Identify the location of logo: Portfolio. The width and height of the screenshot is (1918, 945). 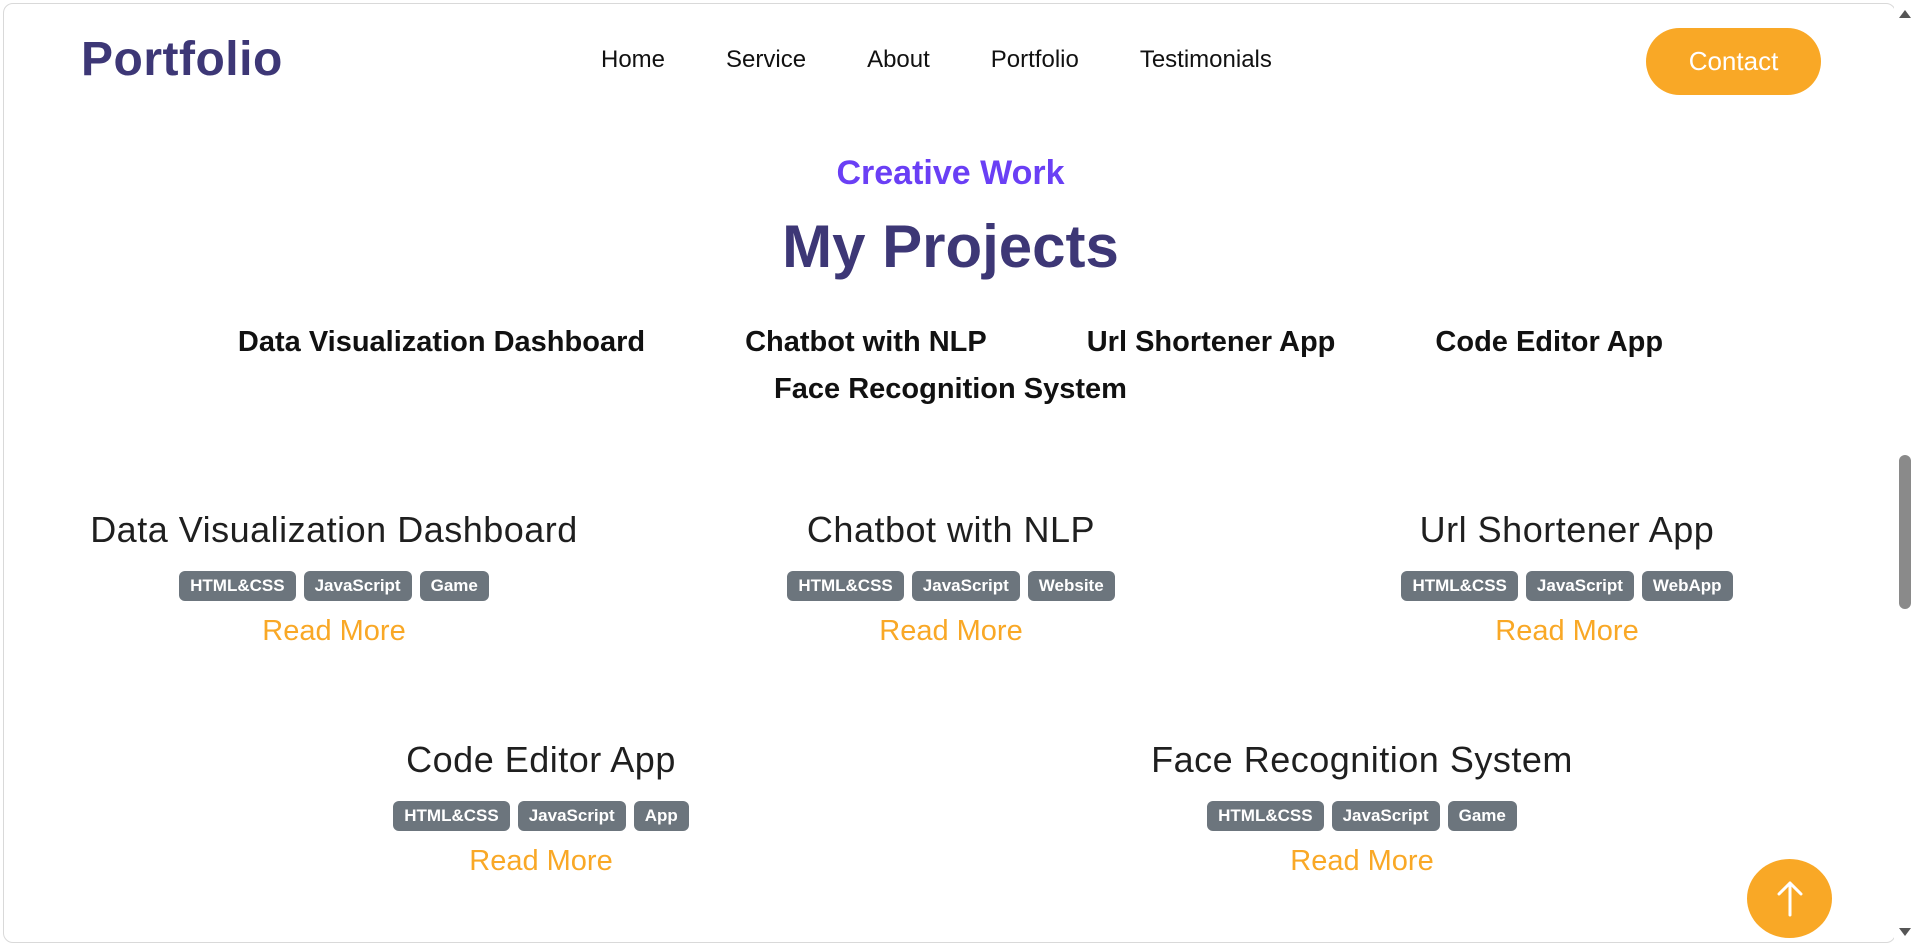
(182, 59).